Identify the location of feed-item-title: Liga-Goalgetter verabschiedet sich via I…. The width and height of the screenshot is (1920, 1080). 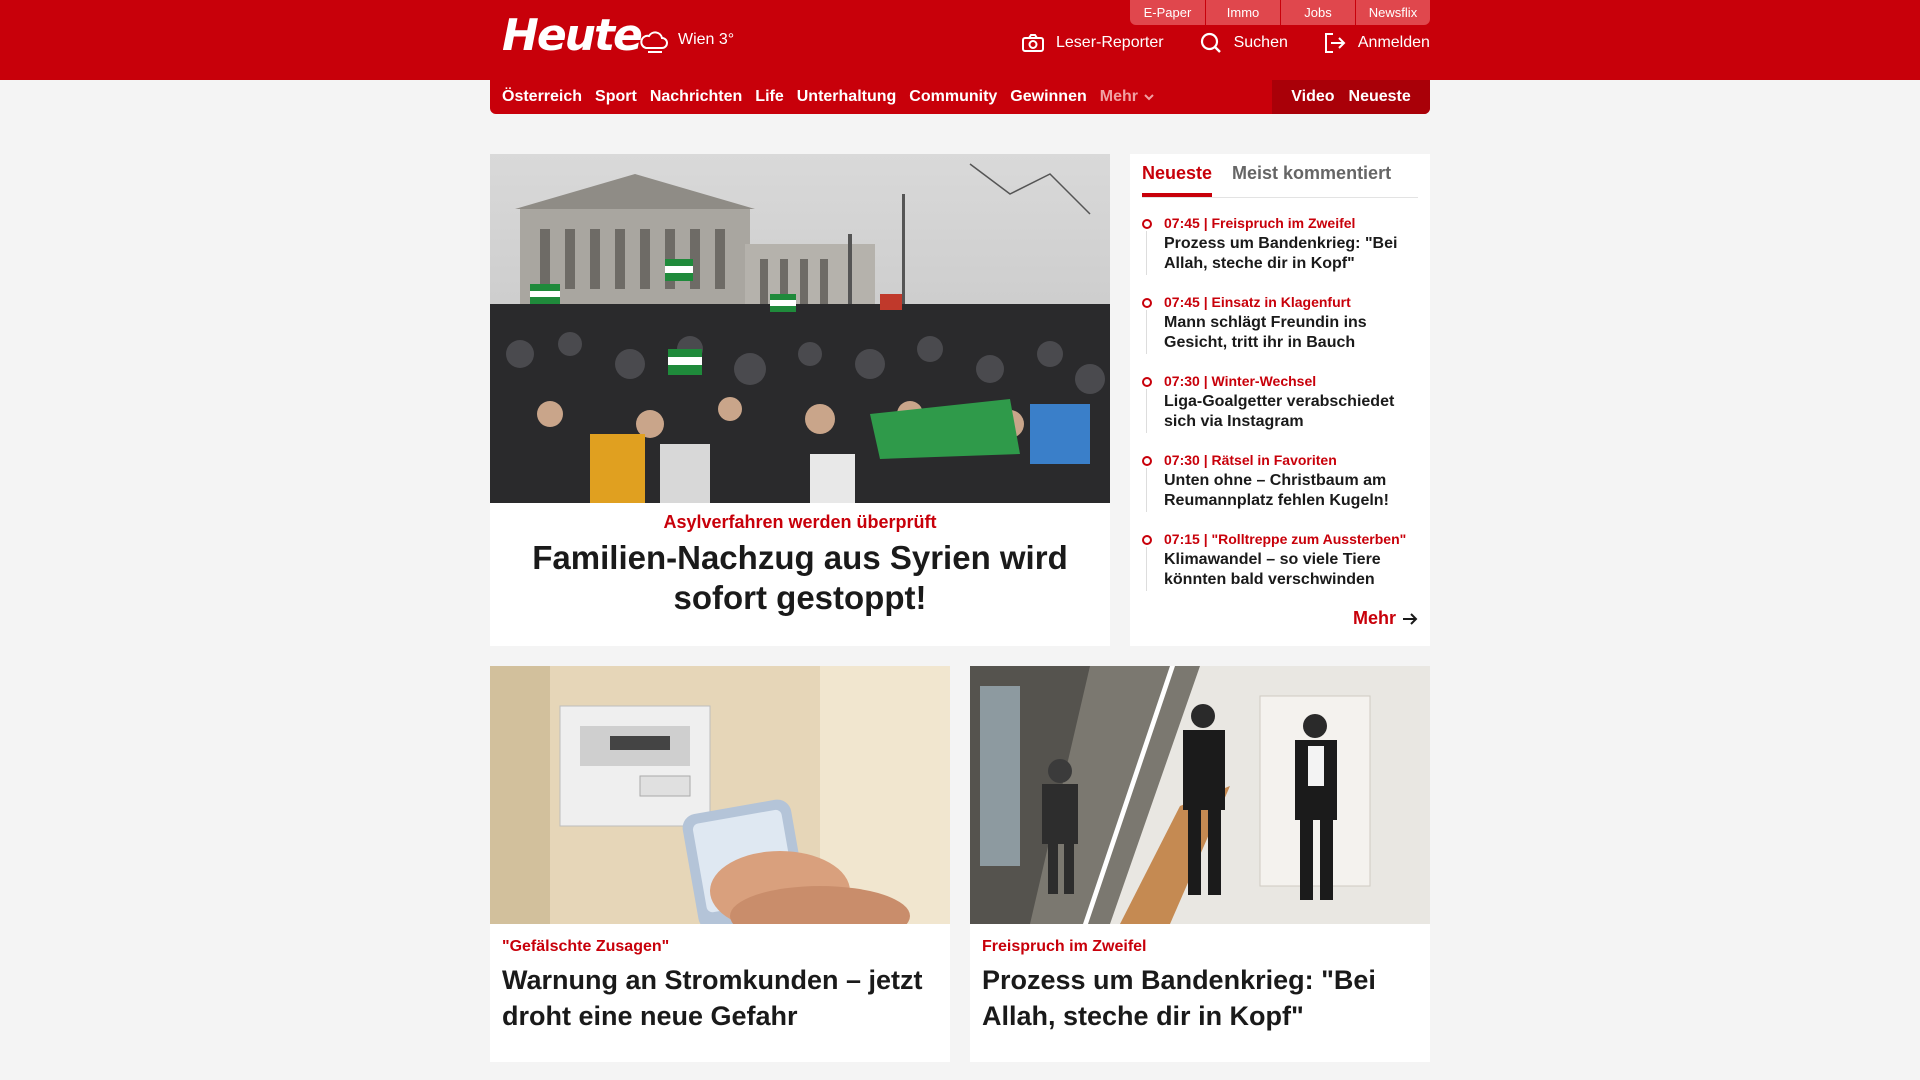
(1295, 412).